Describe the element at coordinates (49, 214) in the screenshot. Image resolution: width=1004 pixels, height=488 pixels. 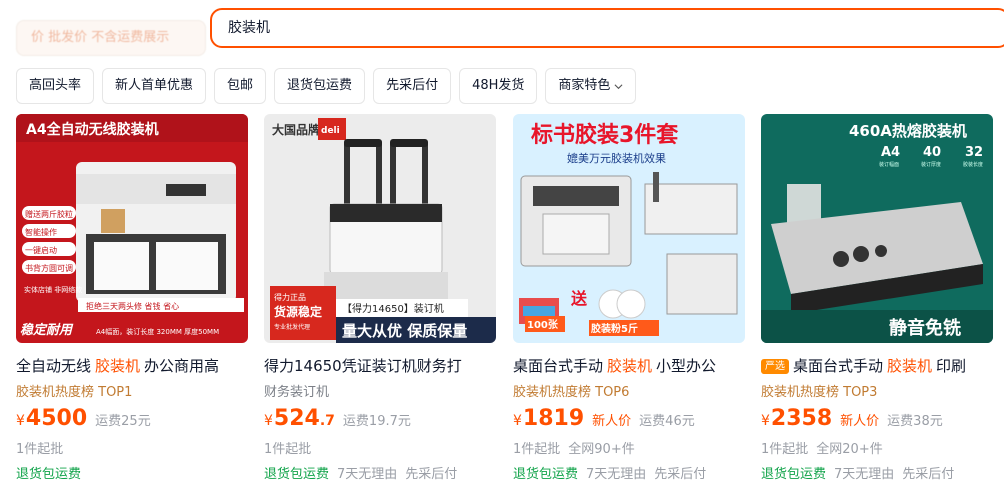
I see `svg-text: 赠送两斤胶粒` at that location.